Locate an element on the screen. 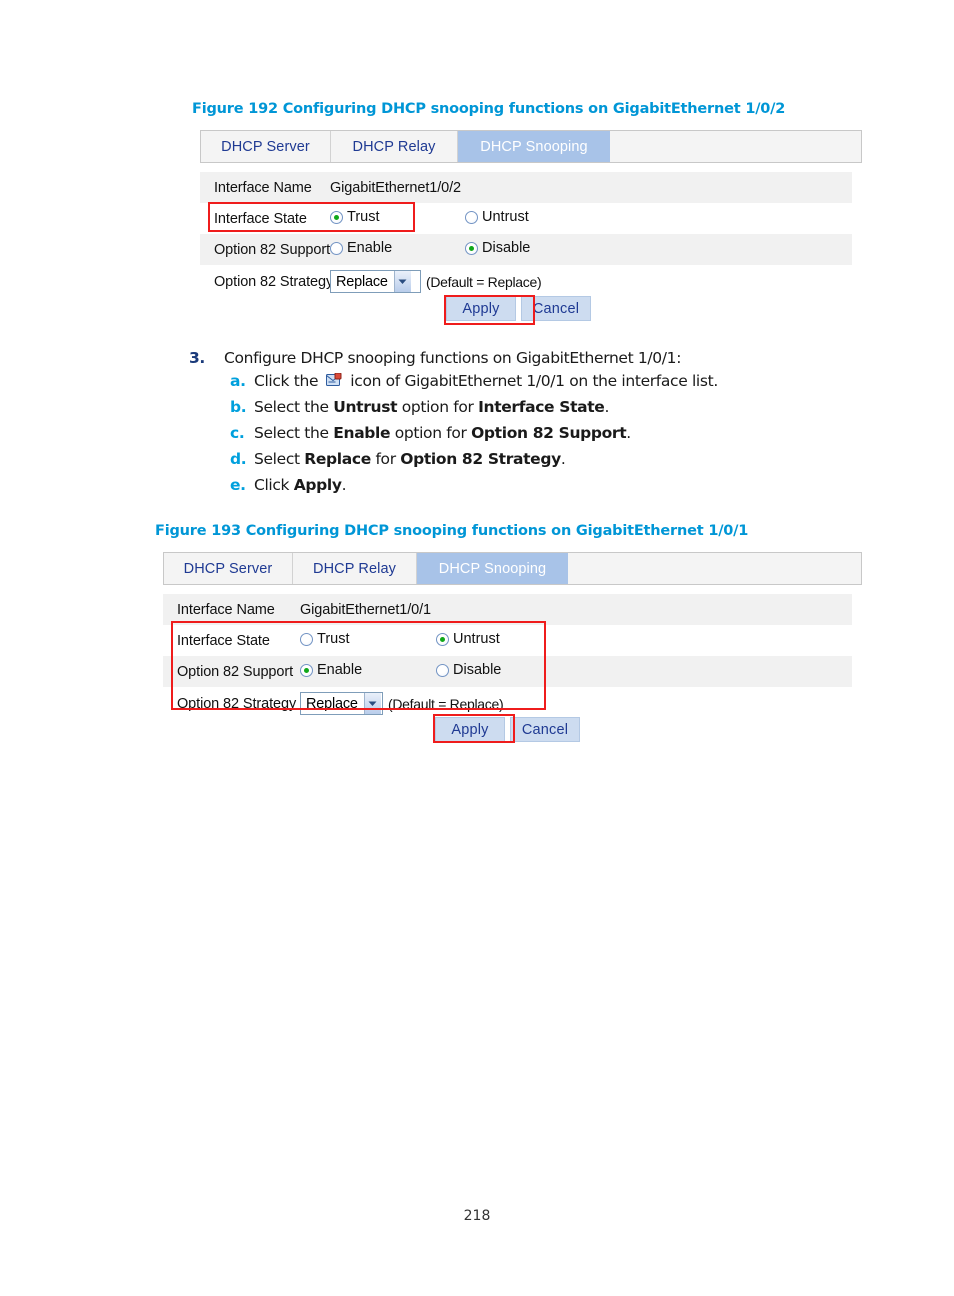 The height and width of the screenshot is (1296, 954). substep-d-bold2: Option 82 Strategy is located at coordinates (480, 459).